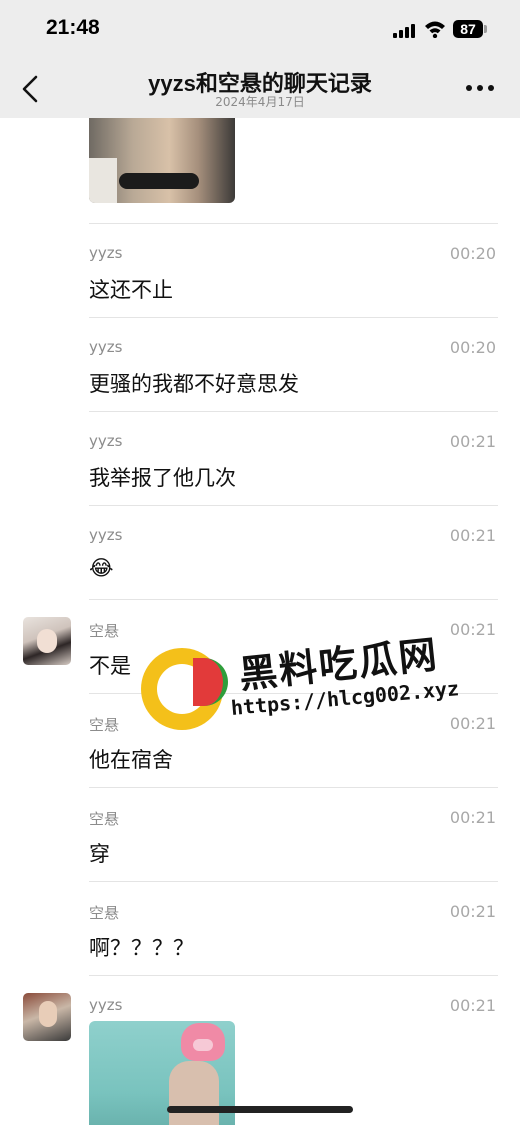  What do you see at coordinates (101, 568) in the screenshot?
I see `laughing-emoji: 😂` at bounding box center [101, 568].